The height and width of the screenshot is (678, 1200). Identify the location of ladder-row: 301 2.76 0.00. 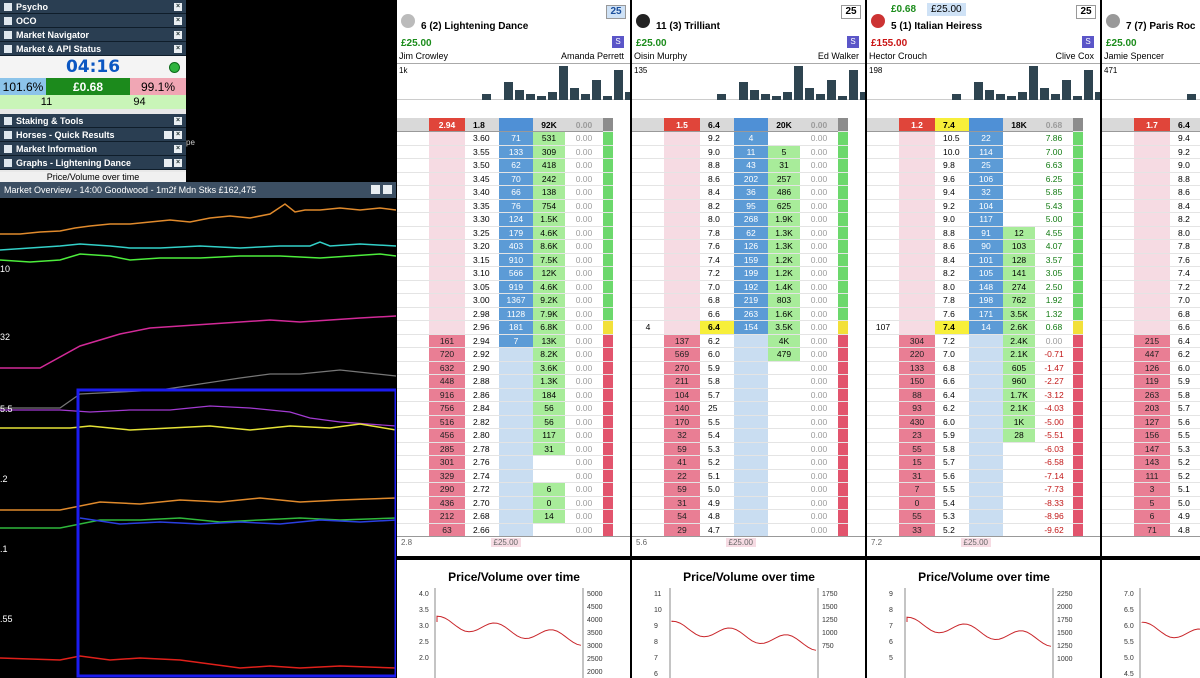
(505, 462).